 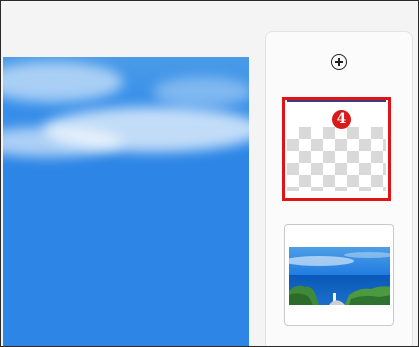 I want to click on step-number-badge: 4, so click(x=341, y=119).